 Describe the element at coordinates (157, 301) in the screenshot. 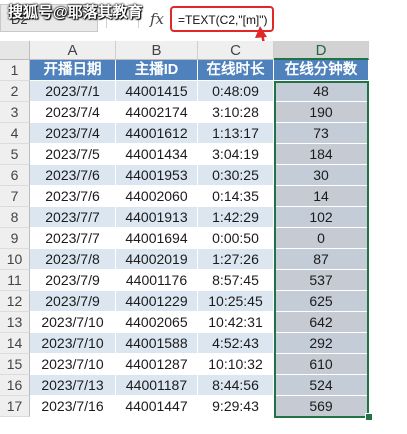

I see `table-cell: 44001229` at that location.